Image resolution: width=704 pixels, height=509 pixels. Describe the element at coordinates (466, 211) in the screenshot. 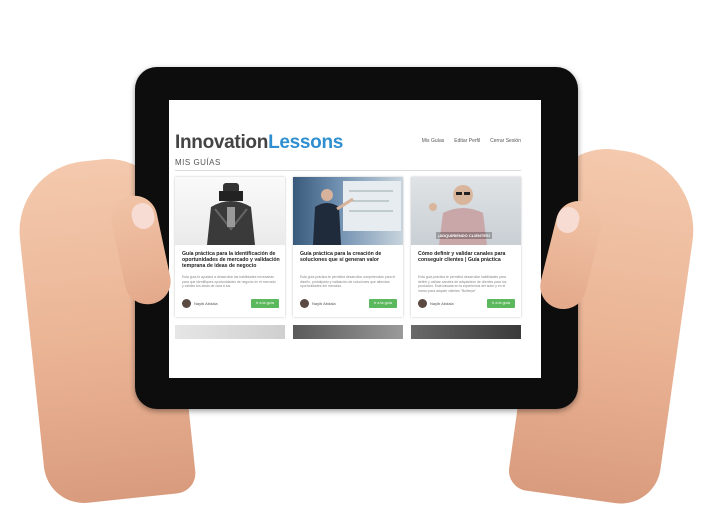

I see `guide-card-image: ¡ADQUIRIENDO CLIENTES!` at that location.